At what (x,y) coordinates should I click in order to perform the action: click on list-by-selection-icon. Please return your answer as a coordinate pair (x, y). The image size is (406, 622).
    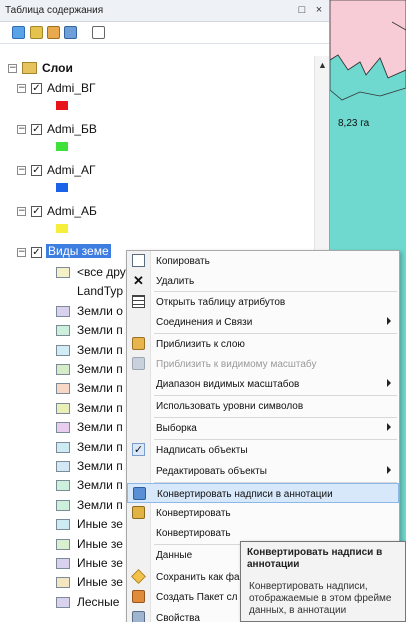
    Looking at the image, I should click on (70, 32).